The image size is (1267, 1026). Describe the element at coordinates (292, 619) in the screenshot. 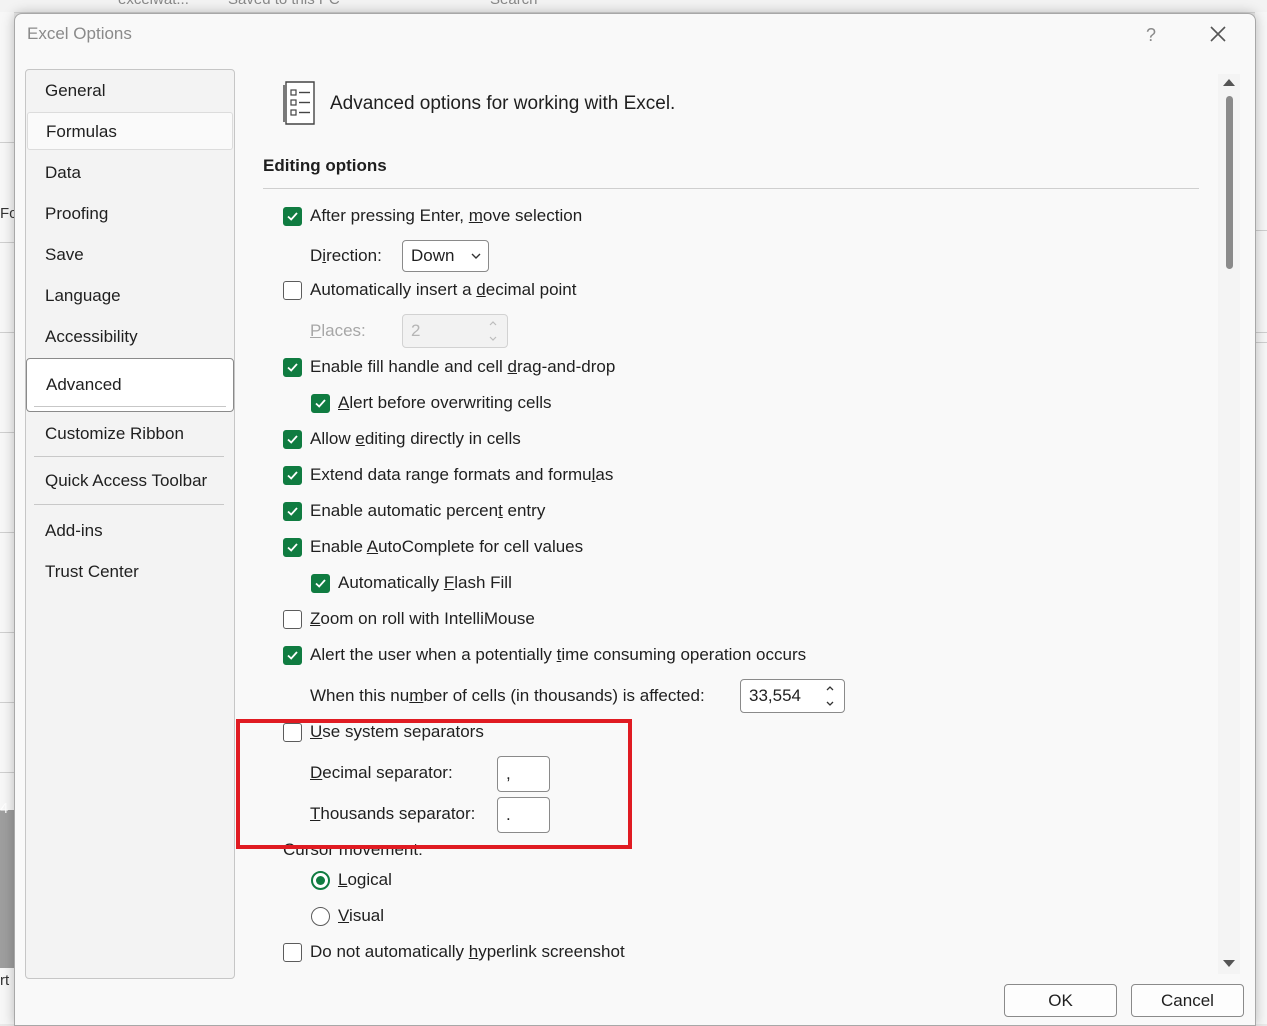

I see `checkbox-zoom-roll` at that location.